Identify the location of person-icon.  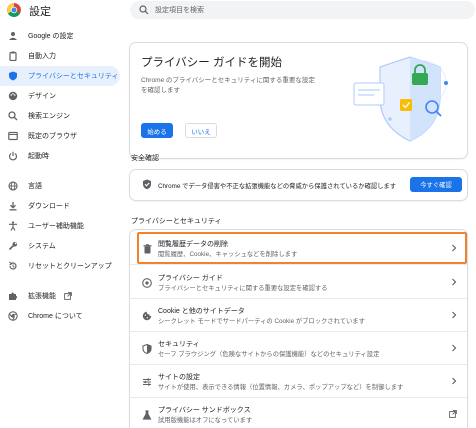
(13, 36).